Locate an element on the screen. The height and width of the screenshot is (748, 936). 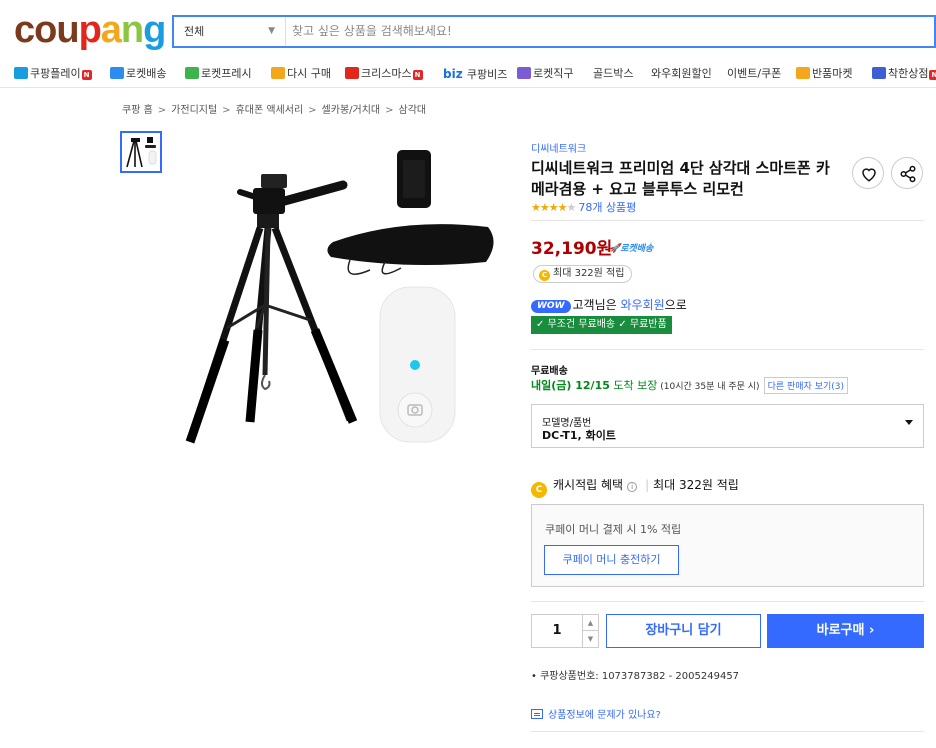
nav-item-label: 로켓프레시 is located at coordinates (226, 73).